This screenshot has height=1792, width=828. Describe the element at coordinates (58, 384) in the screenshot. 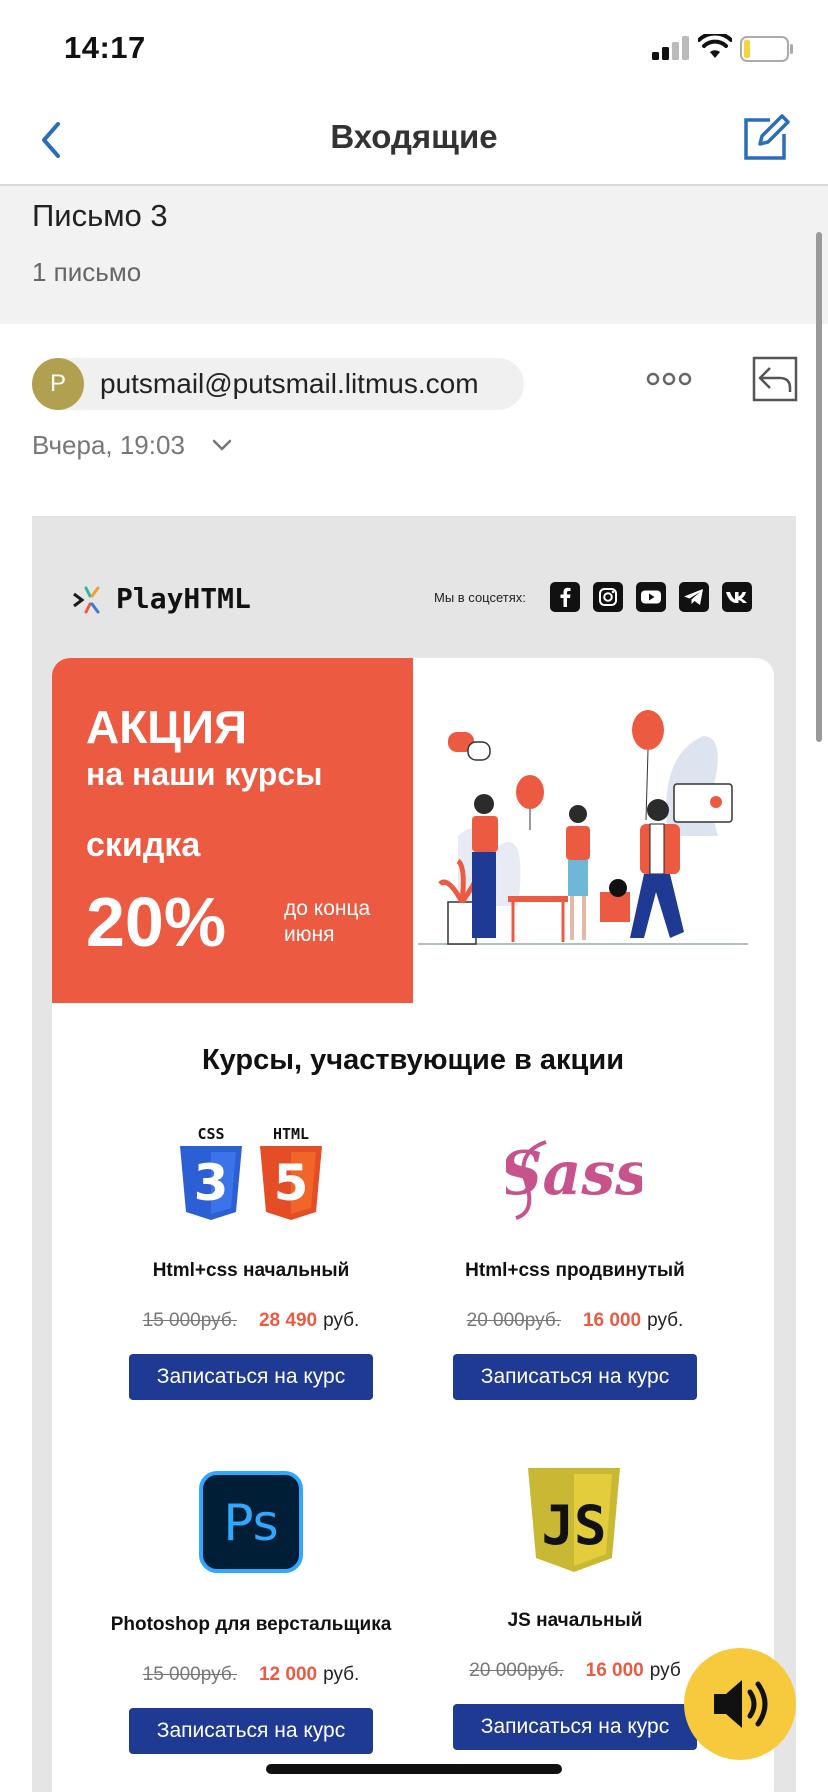

I see `avatar: P` at that location.